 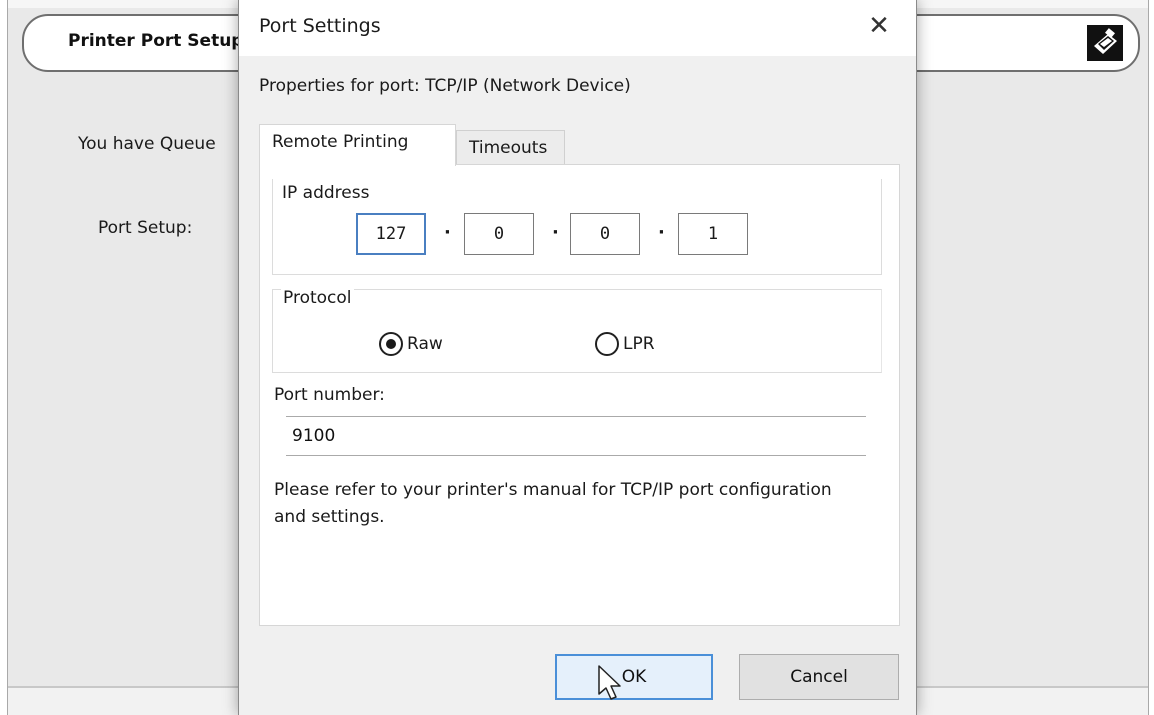 What do you see at coordinates (357, 145) in the screenshot?
I see `tab-remote-printing: Remote Printing` at bounding box center [357, 145].